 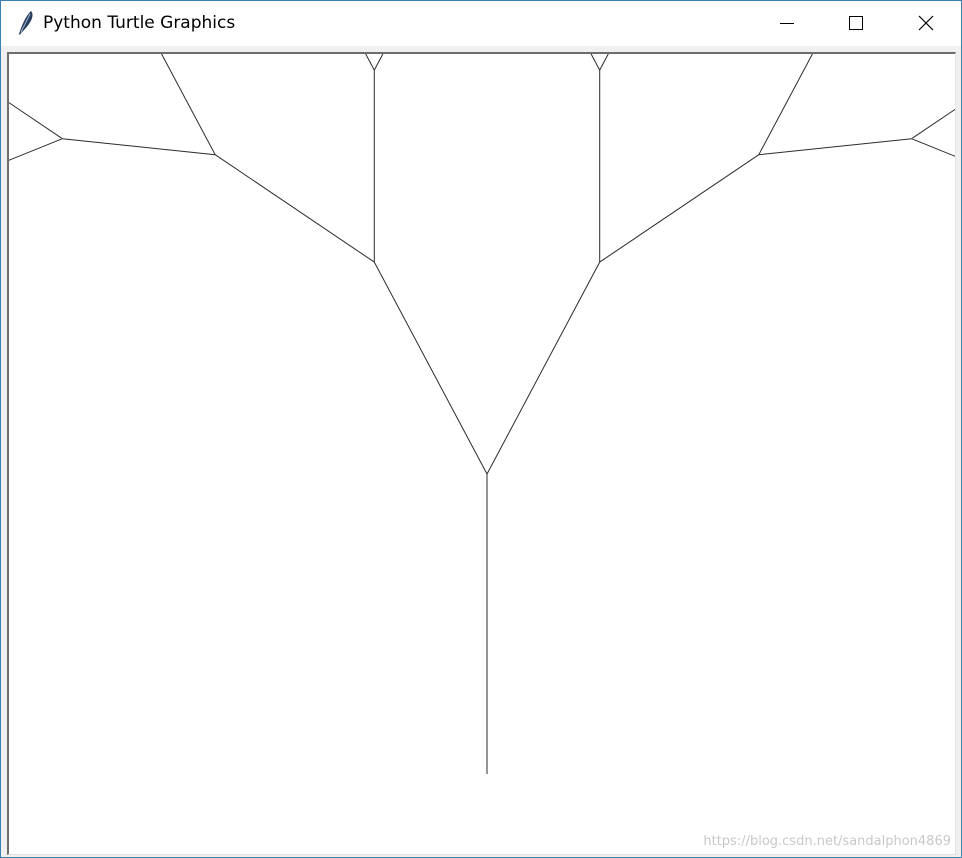 I want to click on title-bar: Python Turtle Graphics, so click(x=481, y=23).